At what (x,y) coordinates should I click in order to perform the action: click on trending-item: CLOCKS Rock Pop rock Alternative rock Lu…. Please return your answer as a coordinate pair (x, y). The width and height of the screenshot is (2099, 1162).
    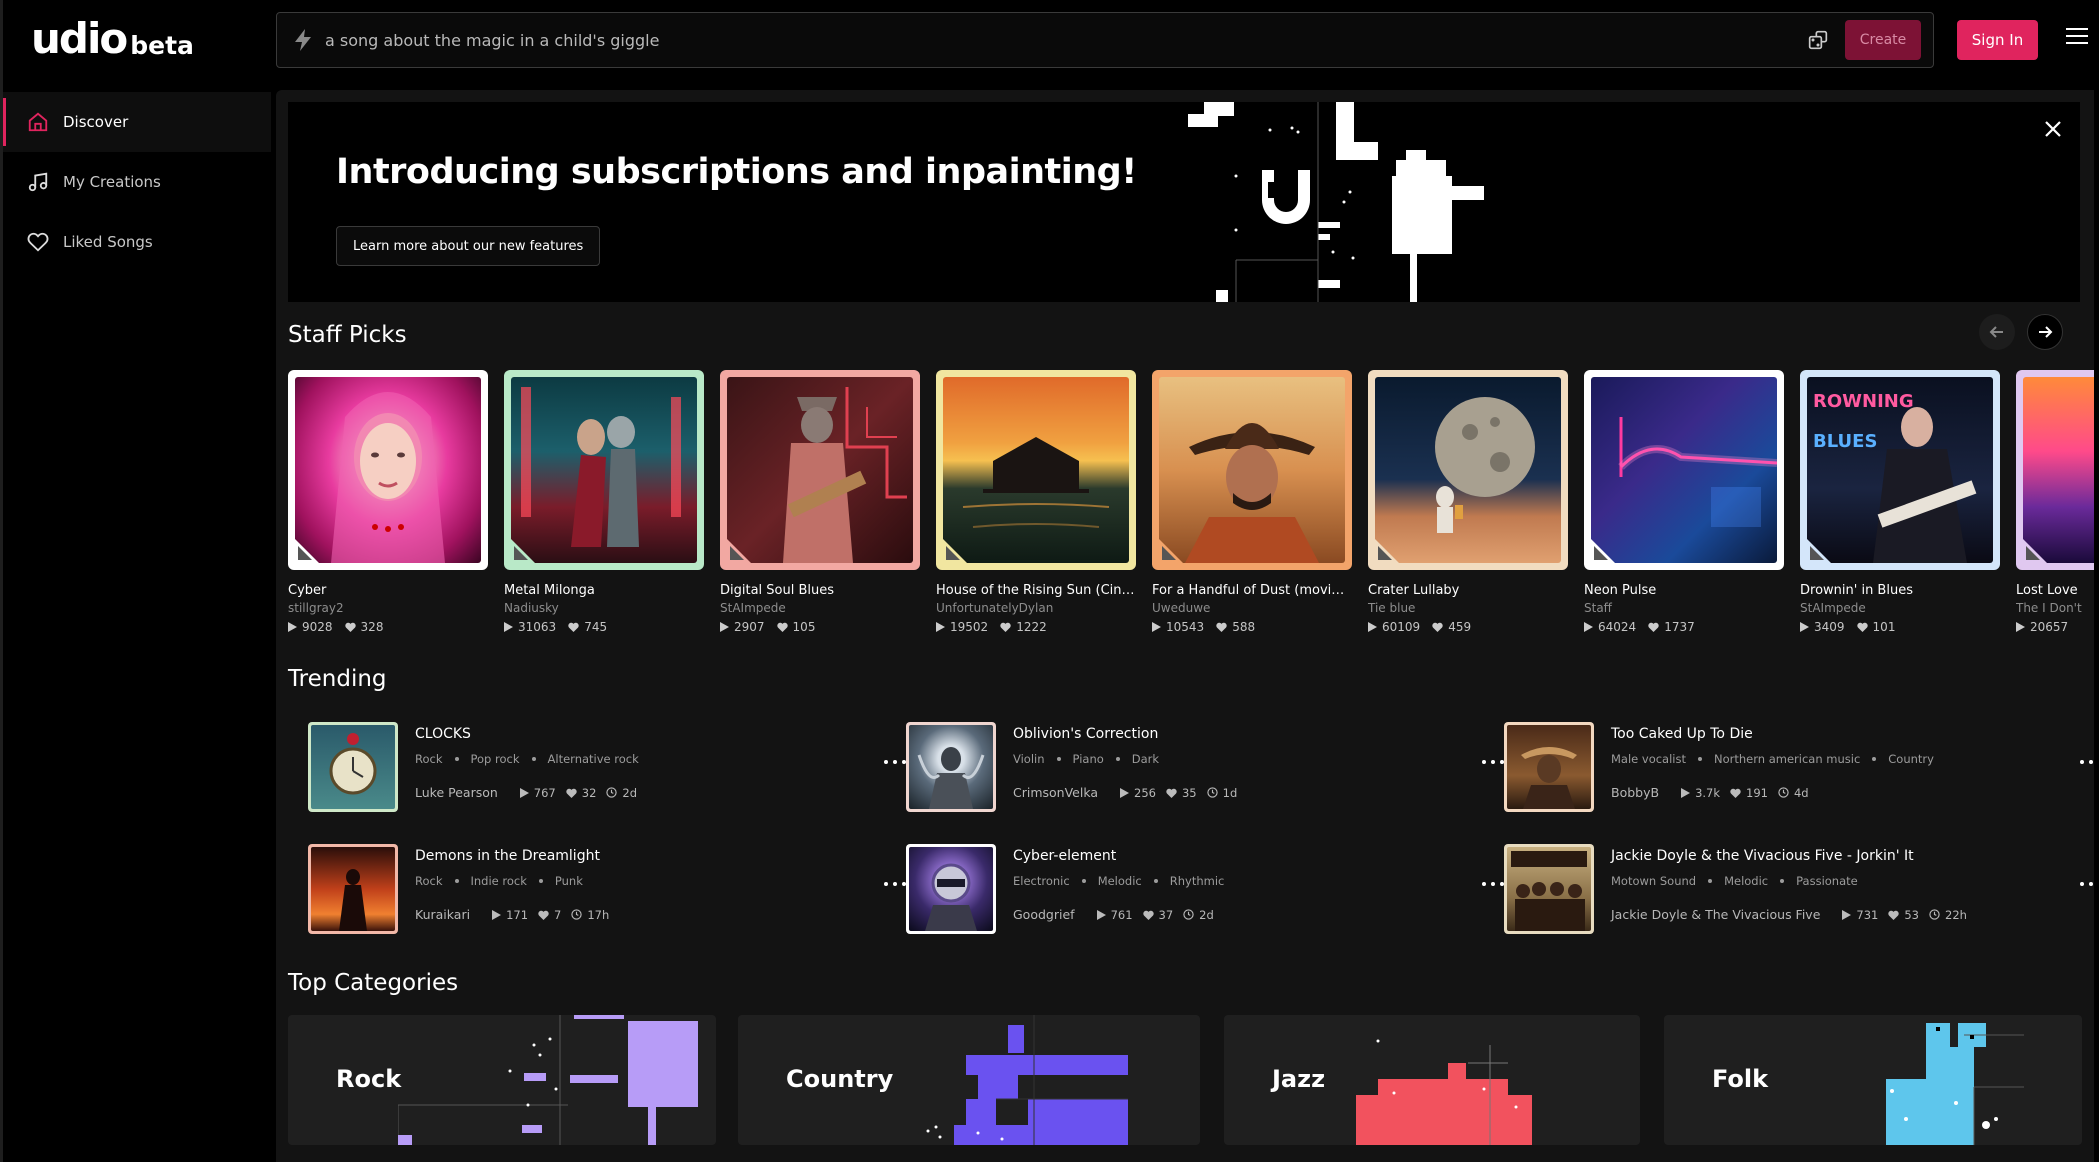
    Looking at the image, I should click on (607, 777).